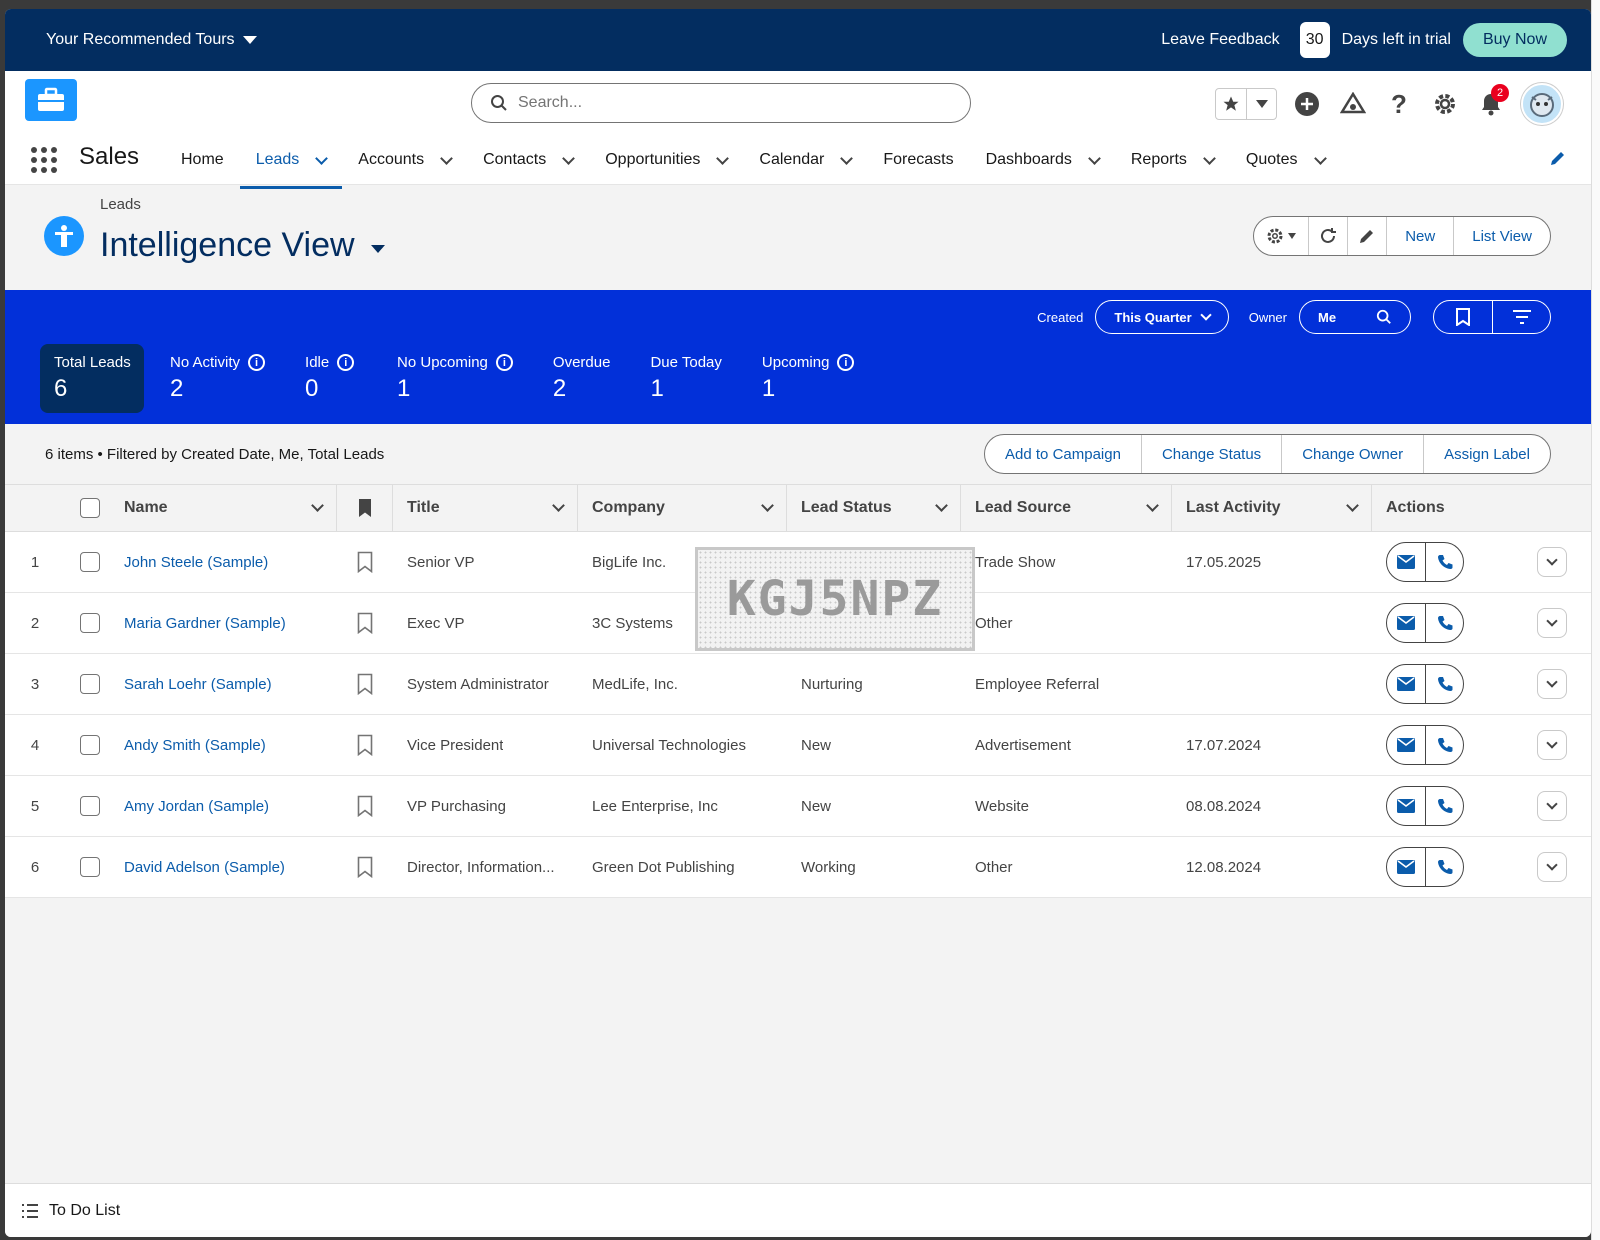 The image size is (1600, 1240). What do you see at coordinates (205, 623) in the screenshot?
I see `lead-name-link: Maria Gardner (Sample)` at bounding box center [205, 623].